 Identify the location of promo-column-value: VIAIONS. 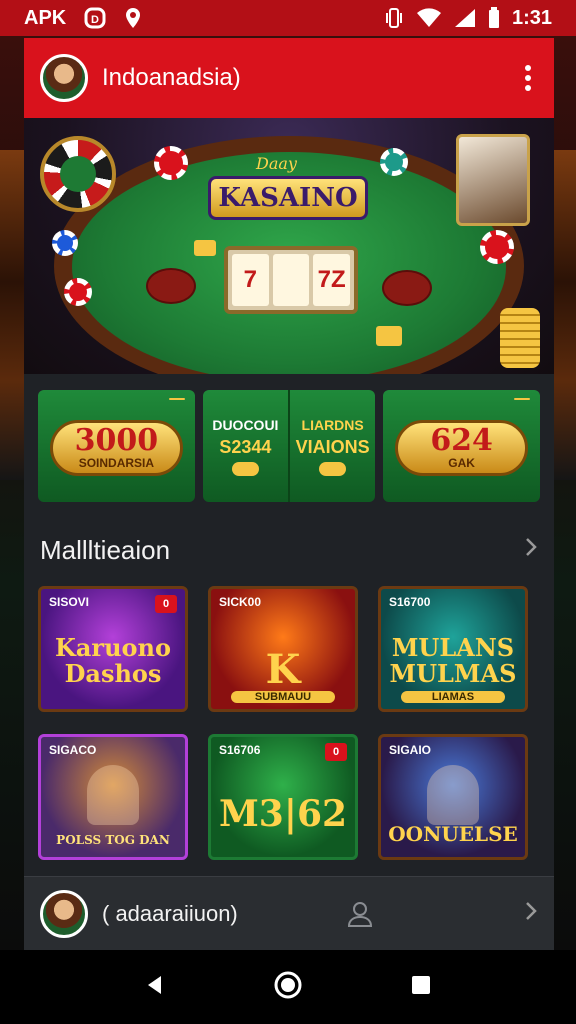
(332, 446).